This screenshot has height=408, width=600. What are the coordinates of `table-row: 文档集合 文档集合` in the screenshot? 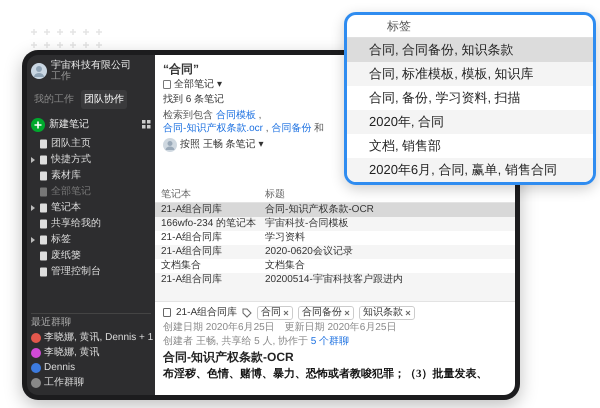 It's located at (335, 266).